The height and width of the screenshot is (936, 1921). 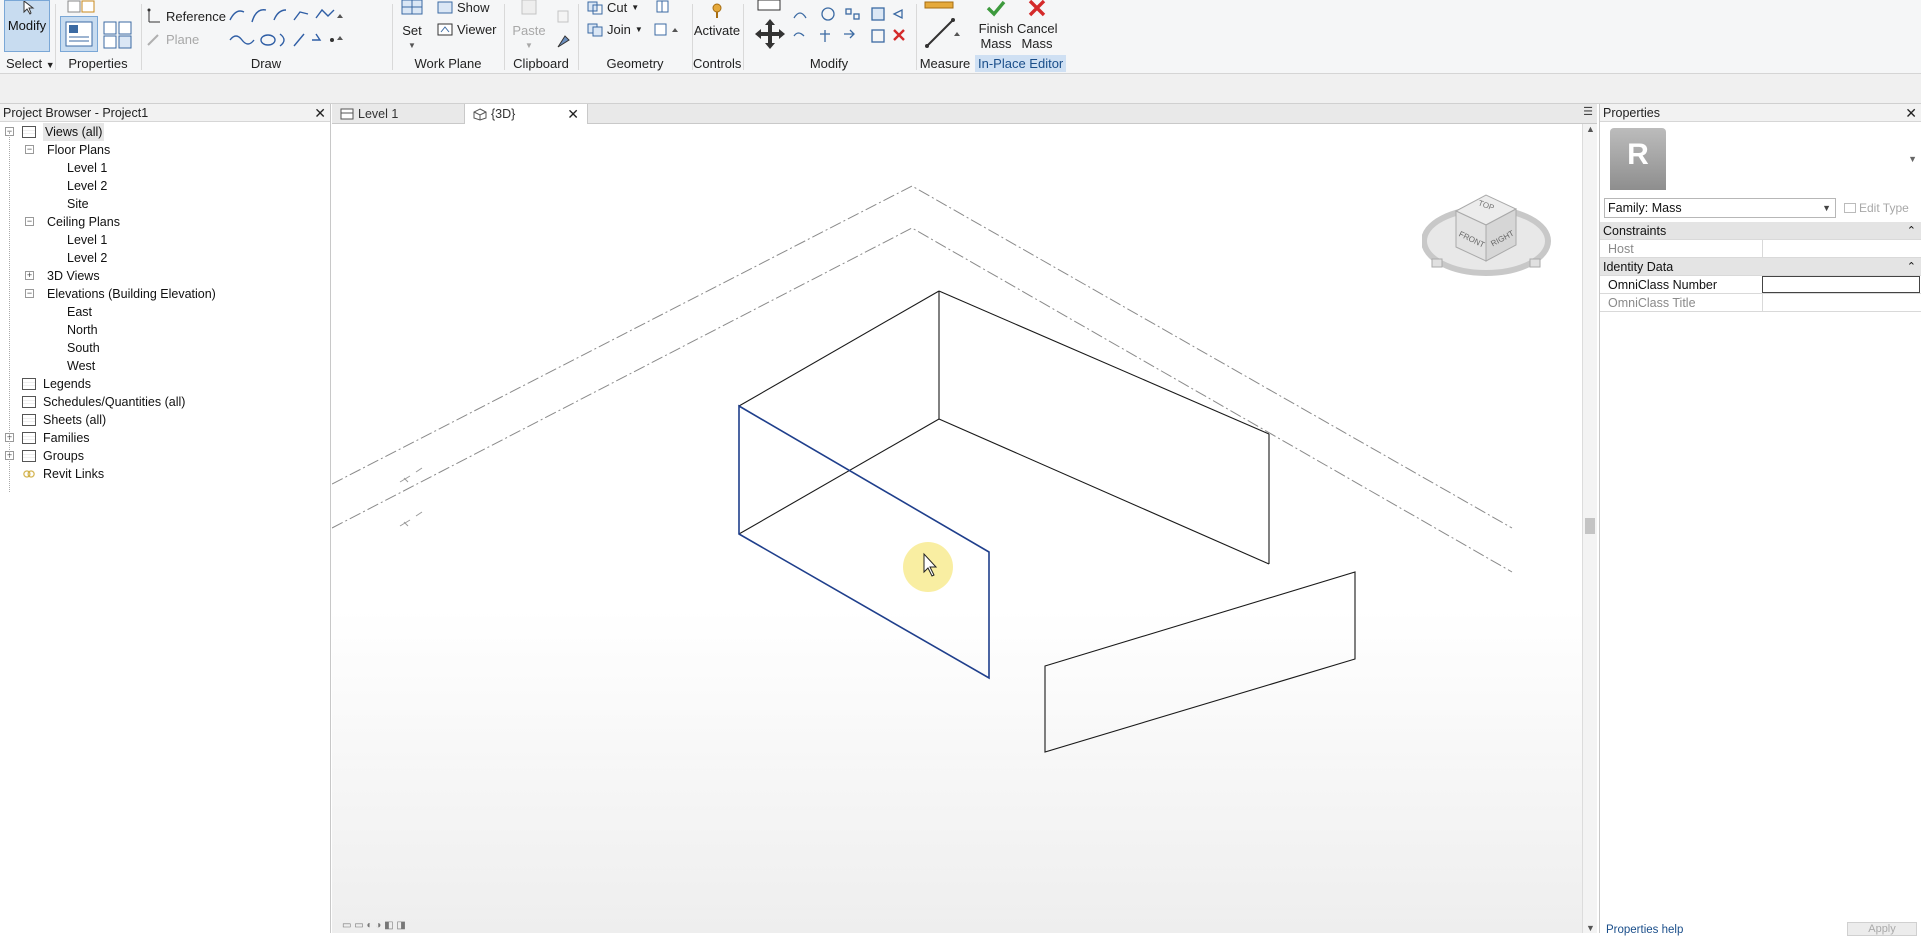 What do you see at coordinates (1912, 159) in the screenshot?
I see `expand-caret-icon: ▼` at bounding box center [1912, 159].